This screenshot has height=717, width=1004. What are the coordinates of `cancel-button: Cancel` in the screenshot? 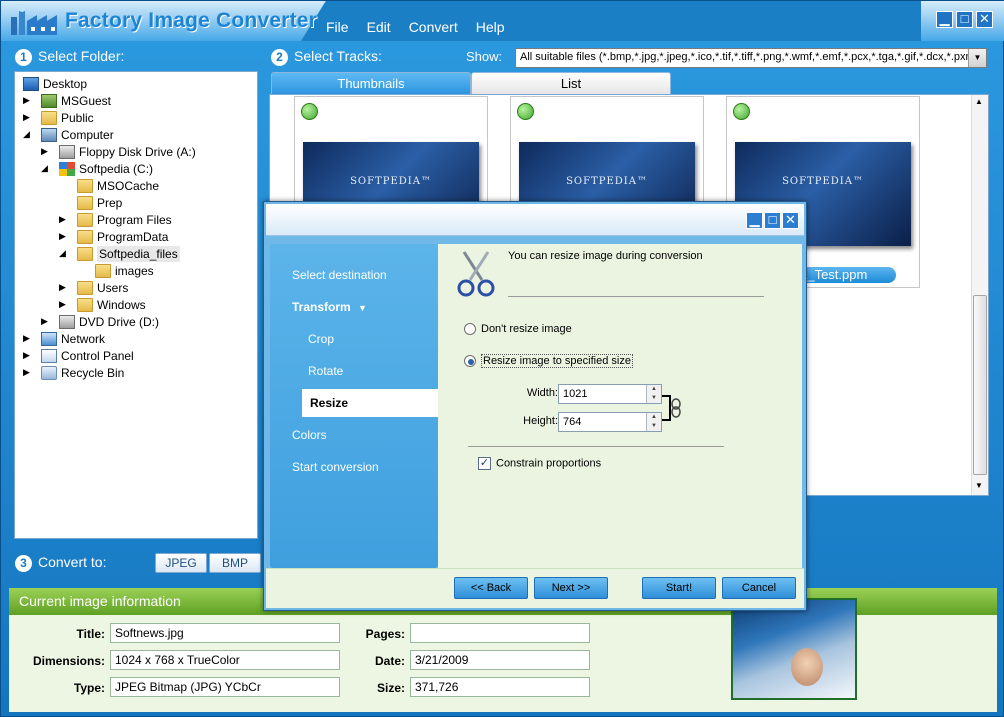 It's located at (759, 588).